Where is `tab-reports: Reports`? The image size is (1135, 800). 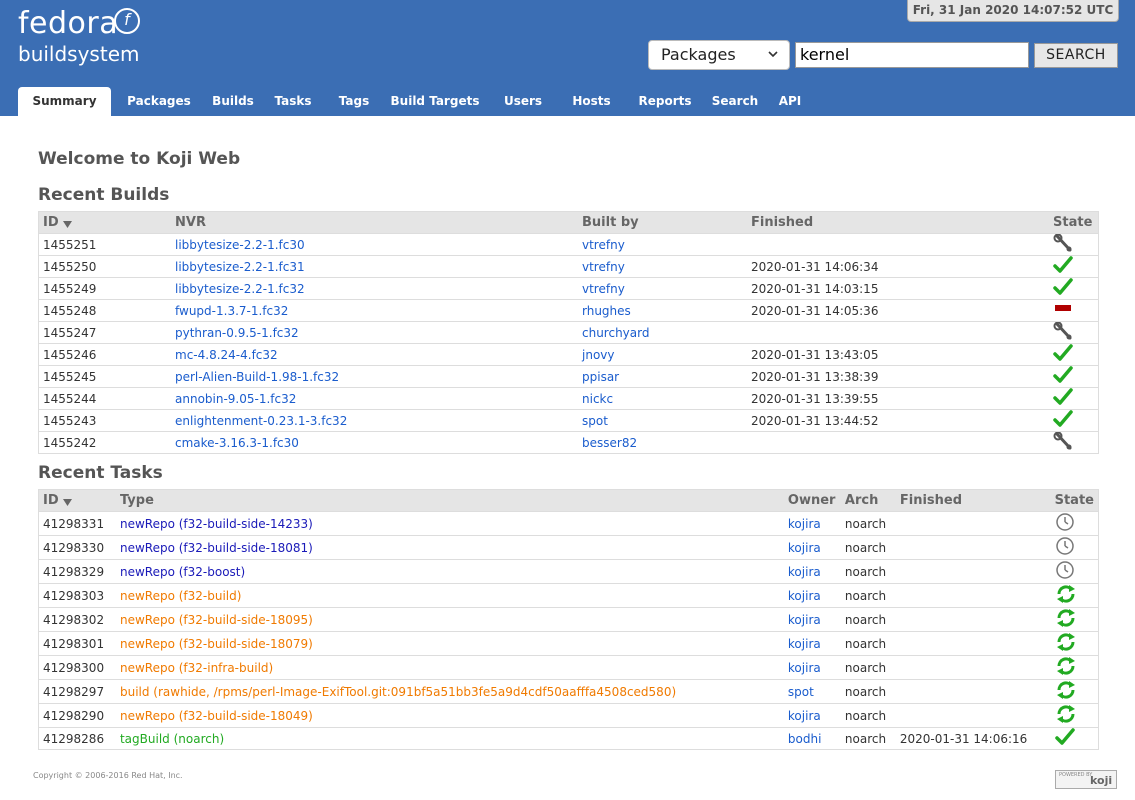 tab-reports: Reports is located at coordinates (665, 101).